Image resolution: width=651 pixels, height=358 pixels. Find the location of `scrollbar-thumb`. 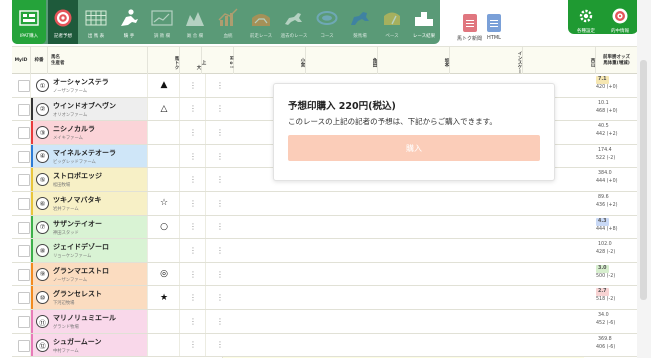

scrollbar-thumb is located at coordinates (643, 180).